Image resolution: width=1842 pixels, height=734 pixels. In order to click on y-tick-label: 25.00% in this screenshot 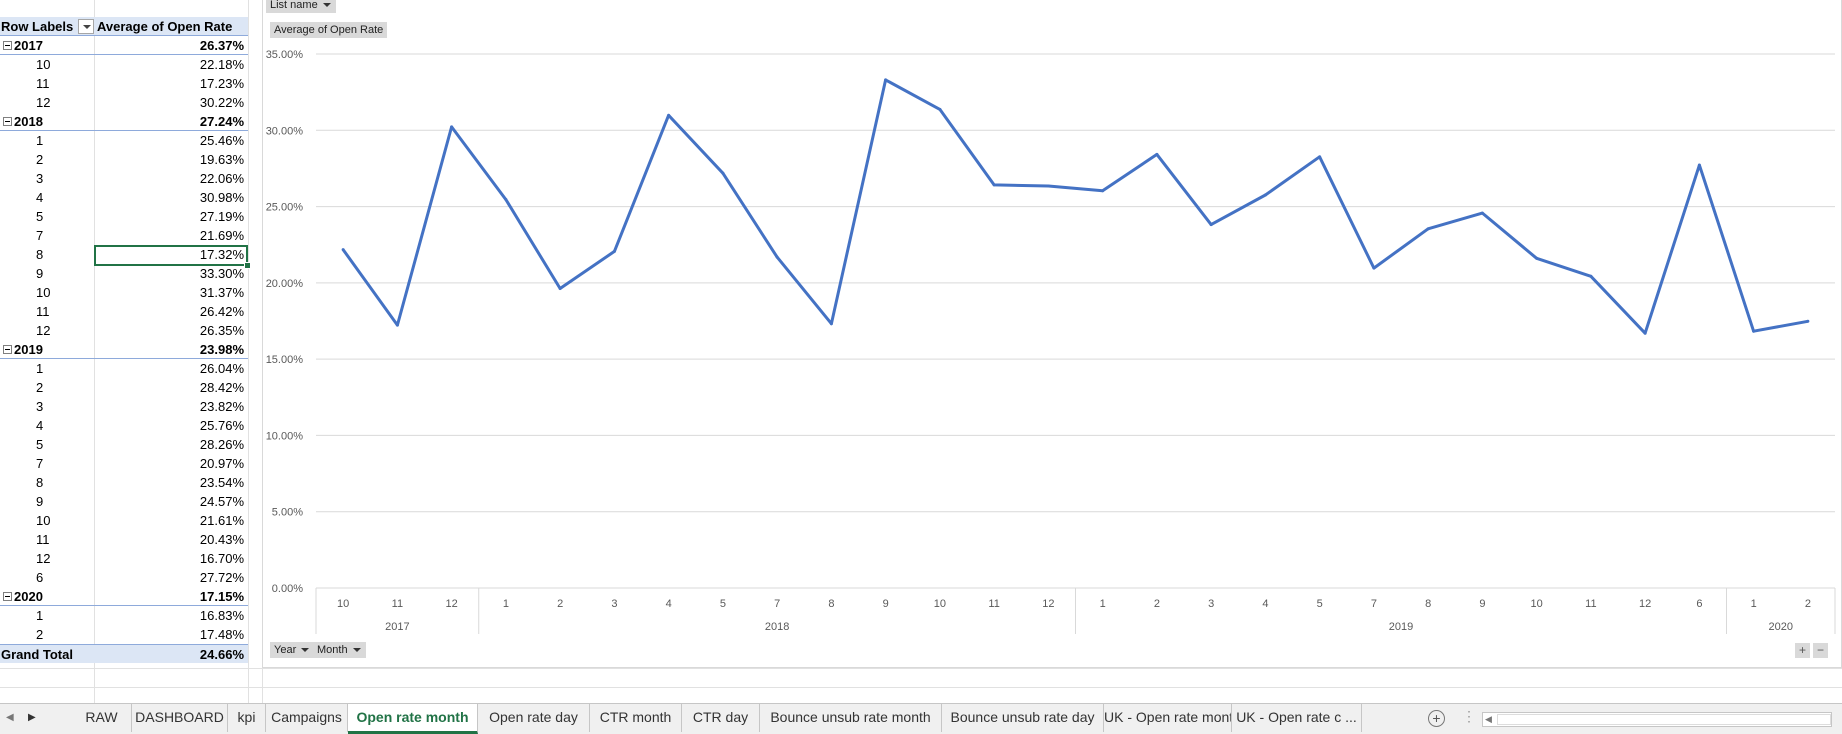, I will do `click(285, 208)`.